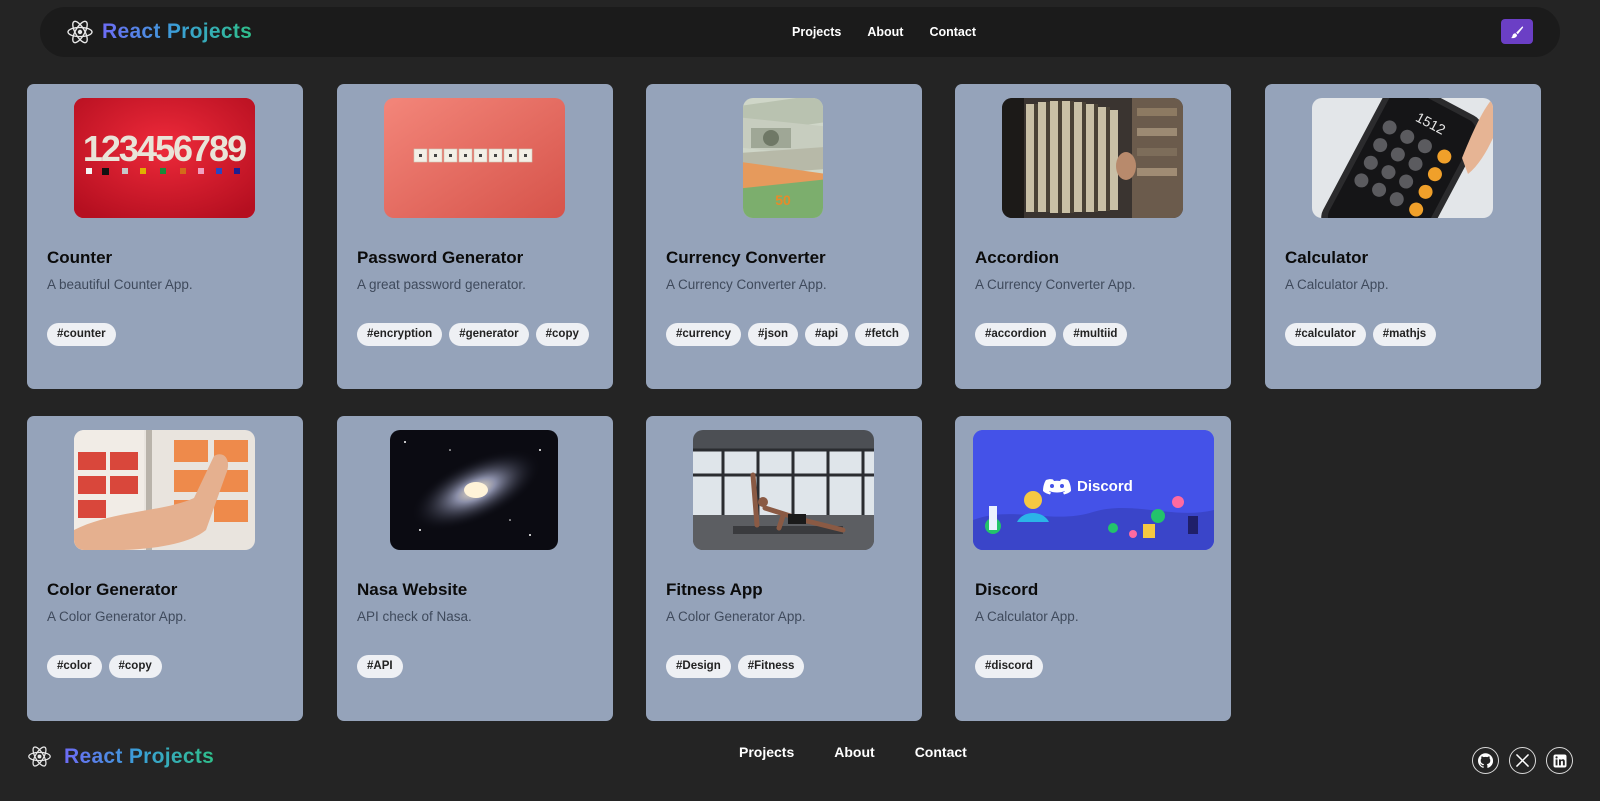  I want to click on navbar: React Projects Projects About Contact, so click(800, 32).